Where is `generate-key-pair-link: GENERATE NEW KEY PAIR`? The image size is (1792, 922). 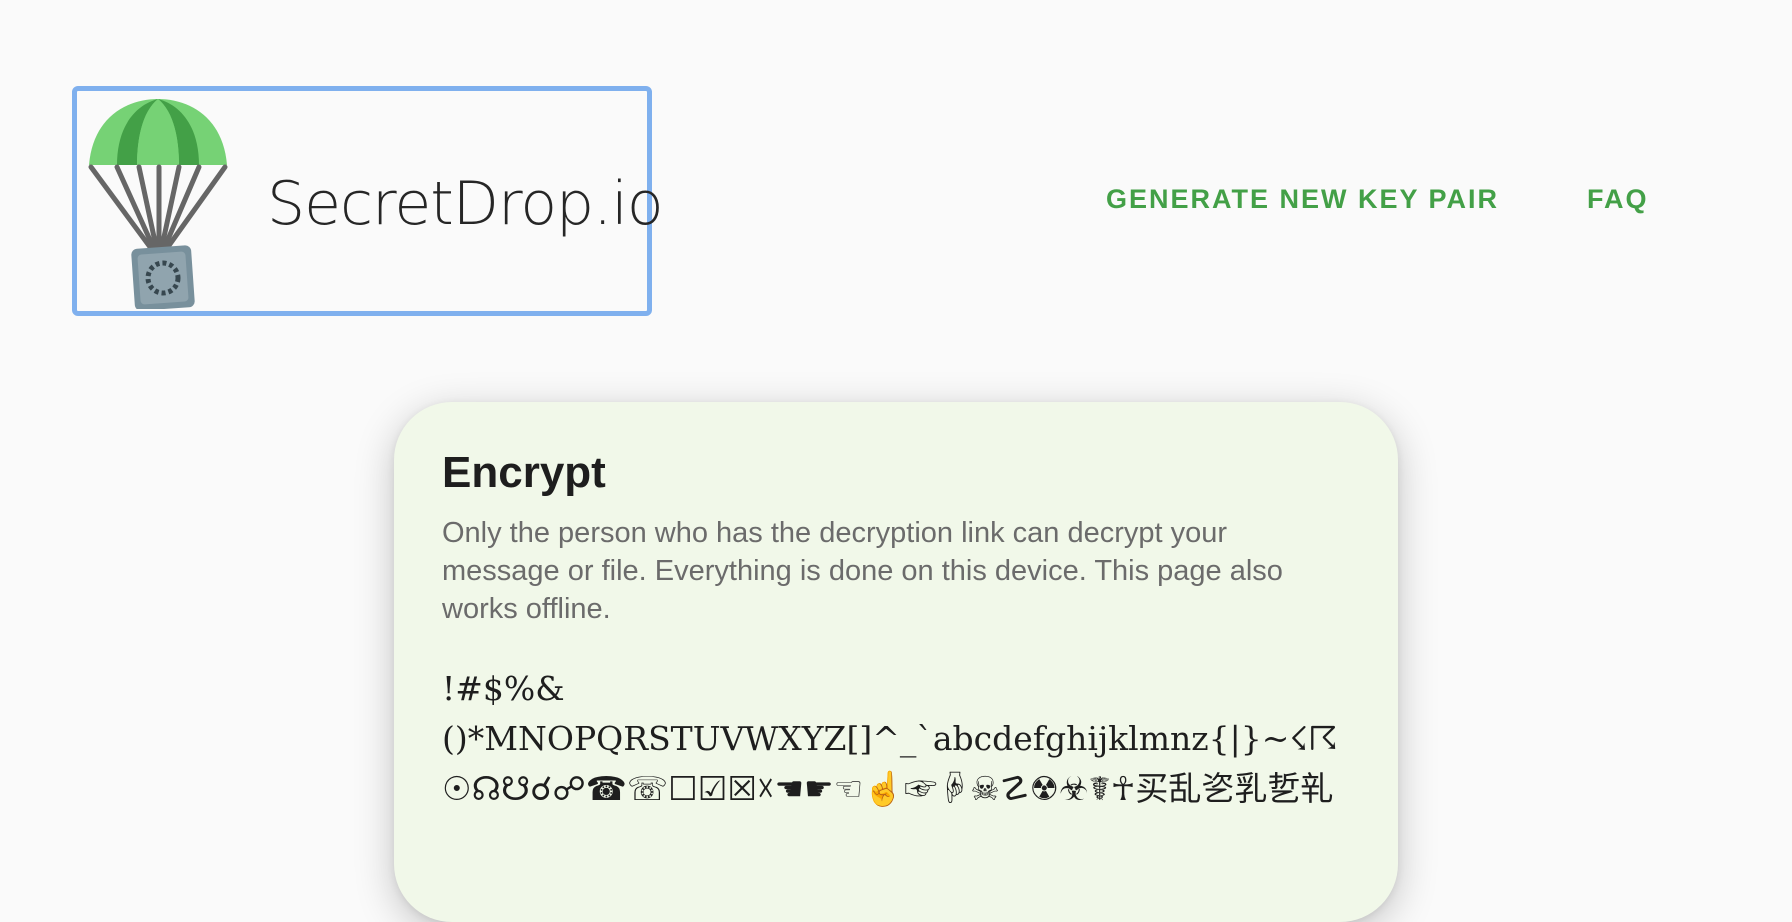 generate-key-pair-link: GENERATE NEW KEY PAIR is located at coordinates (1302, 199).